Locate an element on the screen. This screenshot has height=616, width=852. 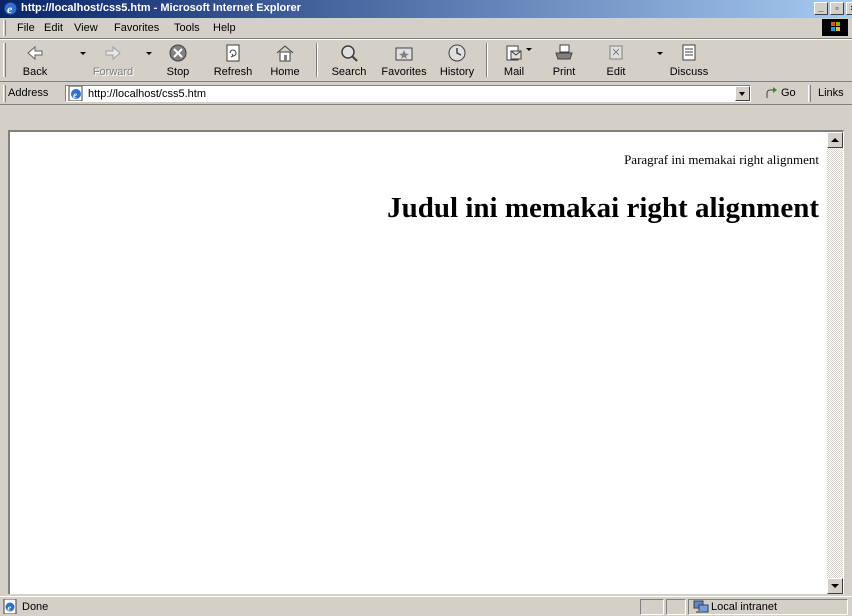
zone-text: Local intranet is located at coordinates (744, 607).